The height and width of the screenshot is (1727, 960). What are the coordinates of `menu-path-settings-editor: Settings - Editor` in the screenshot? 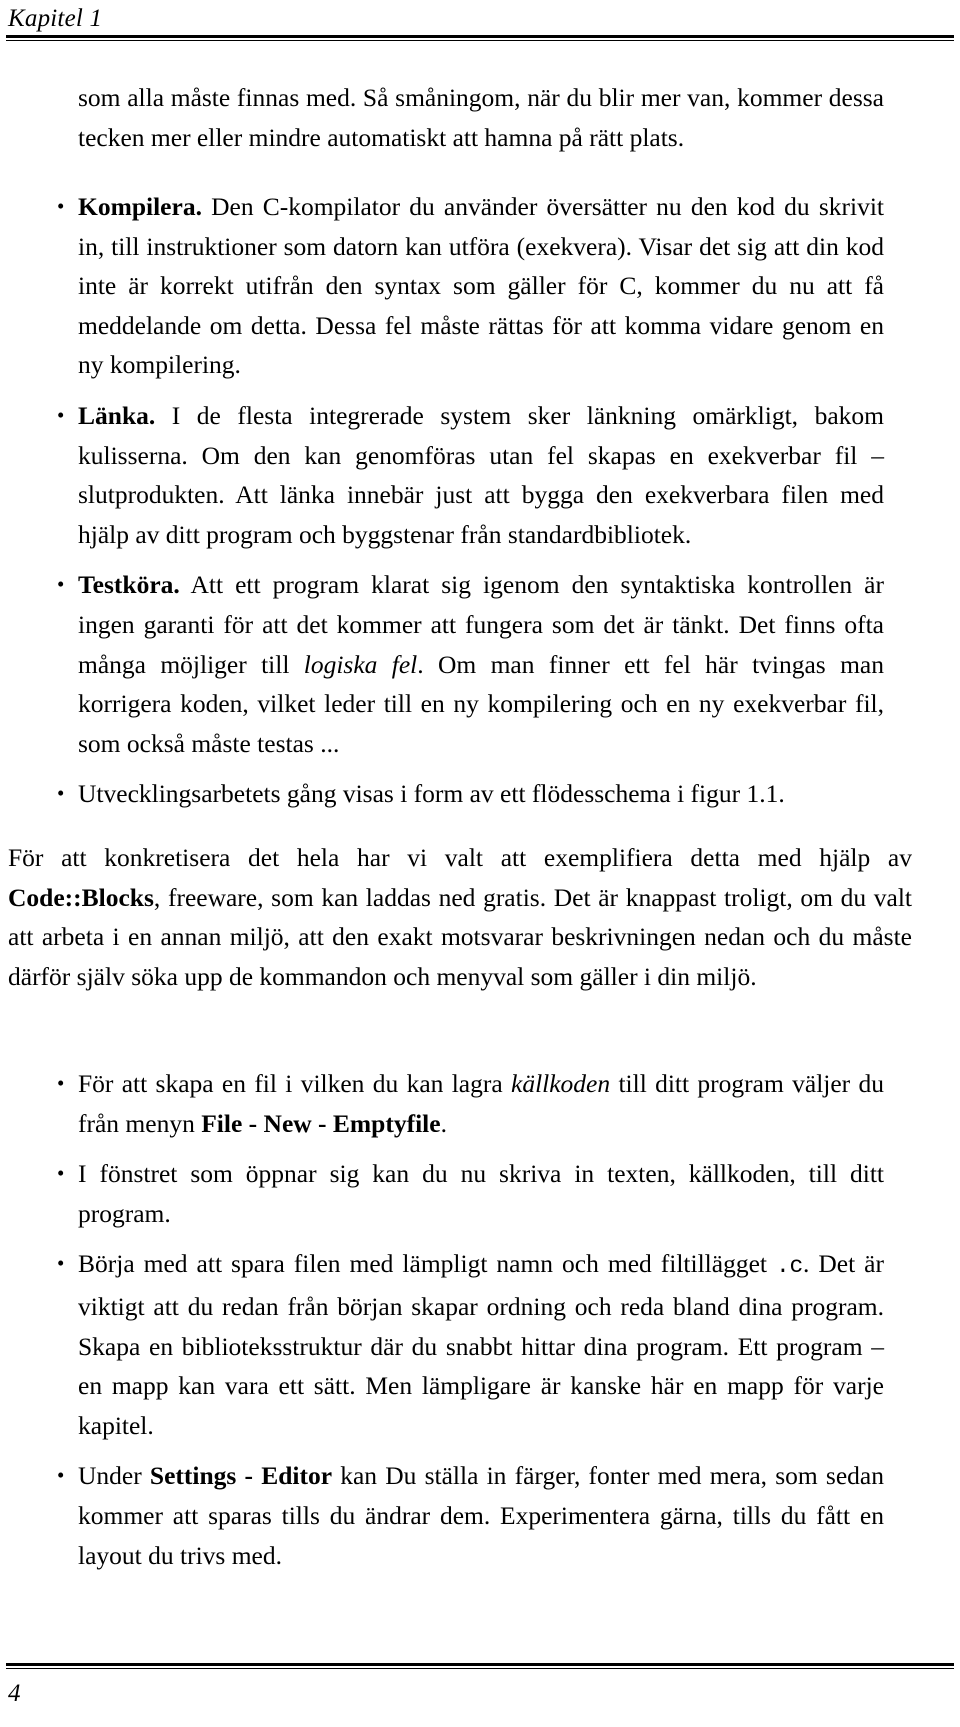 It's located at (241, 1476).